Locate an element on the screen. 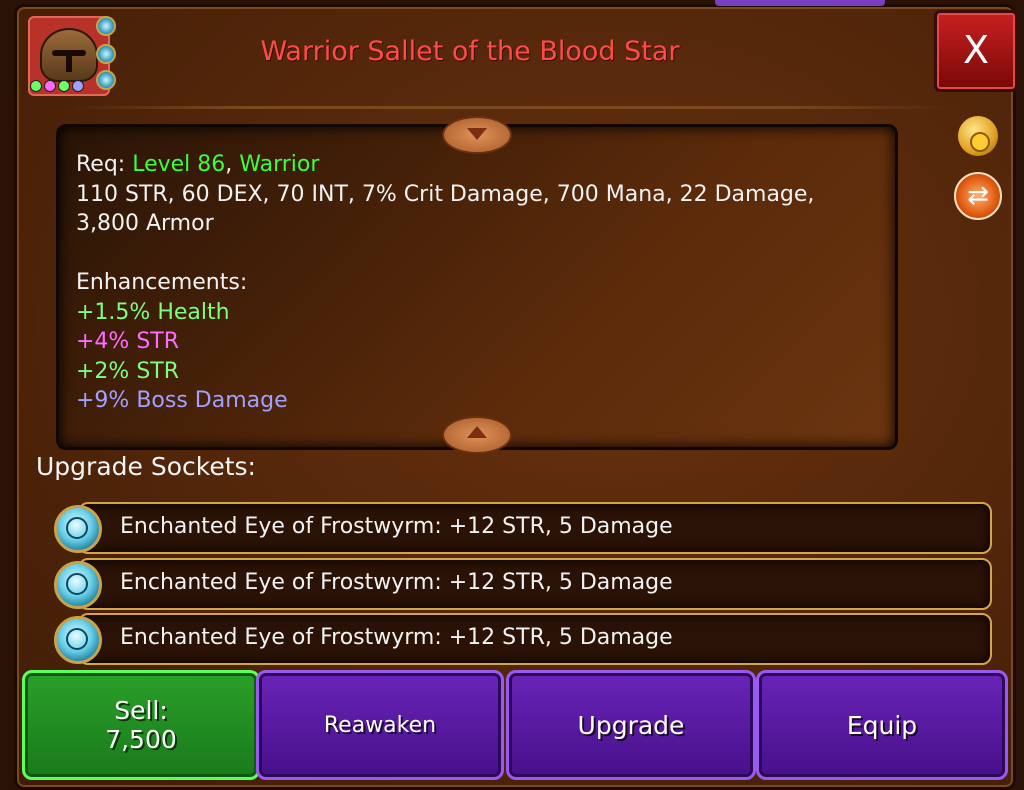  stats-line: 3,800 Armor is located at coordinates (145, 223).